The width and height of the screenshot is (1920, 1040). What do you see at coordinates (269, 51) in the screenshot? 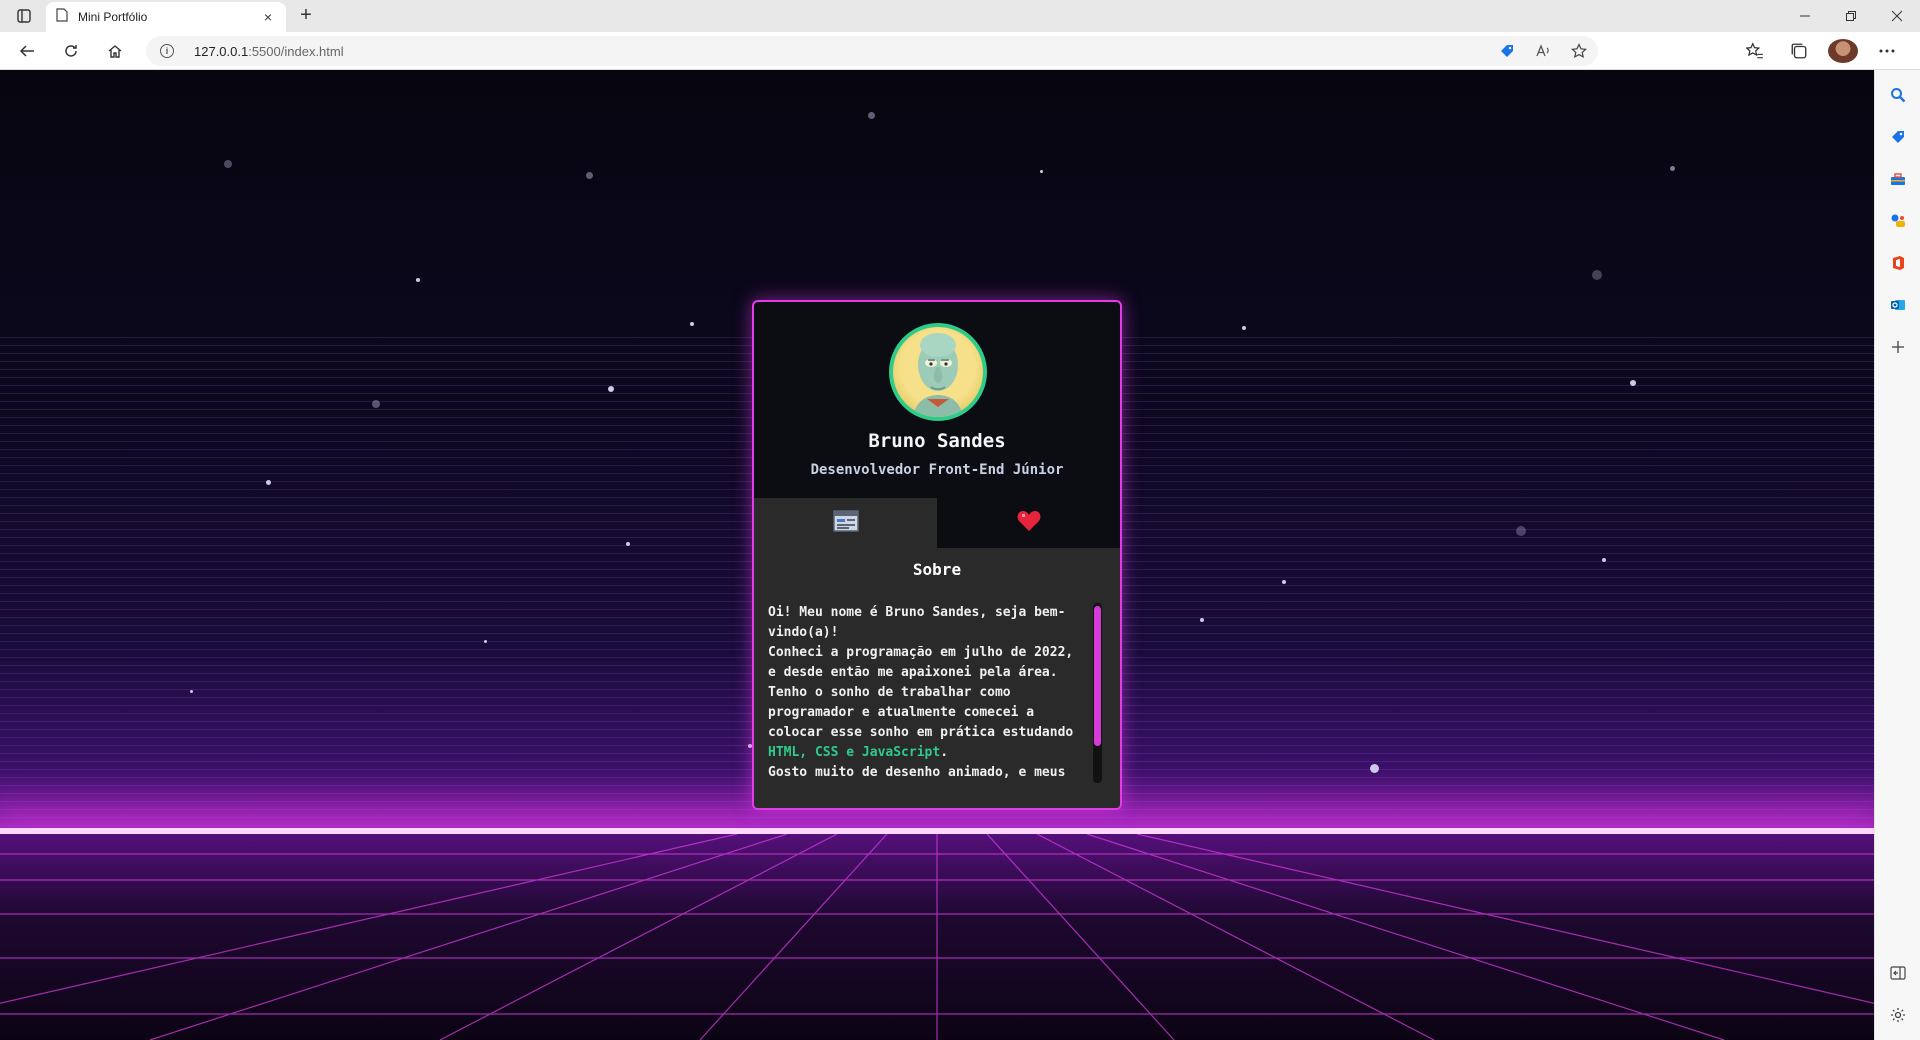
I see `url-text: 127.0.0.1:5500/index.html` at bounding box center [269, 51].